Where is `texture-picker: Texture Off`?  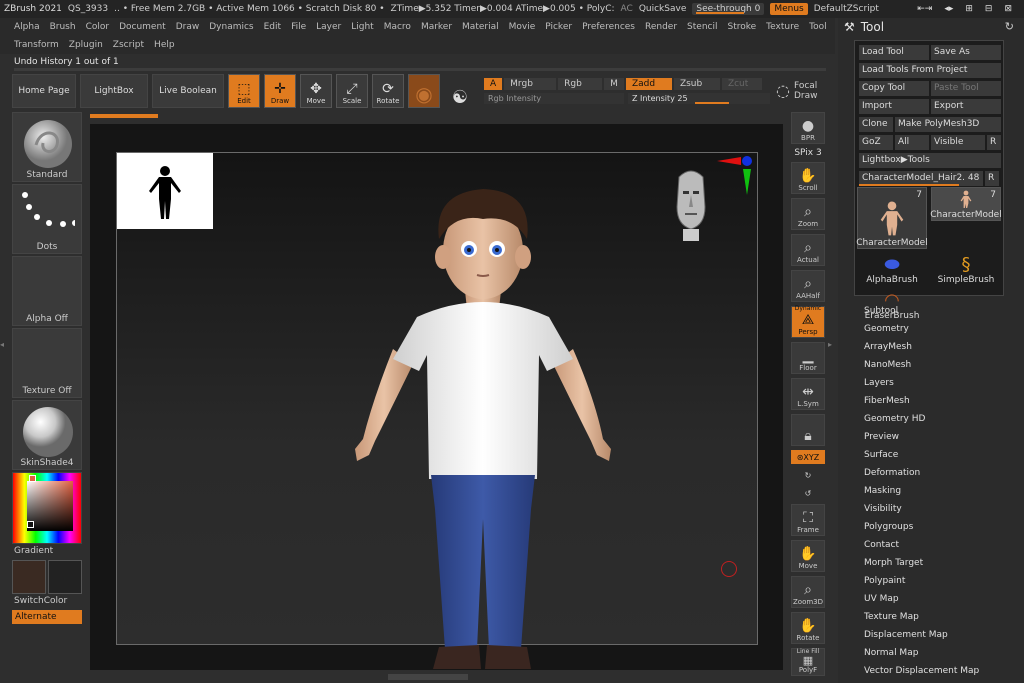
texture-picker: Texture Off is located at coordinates (47, 363).